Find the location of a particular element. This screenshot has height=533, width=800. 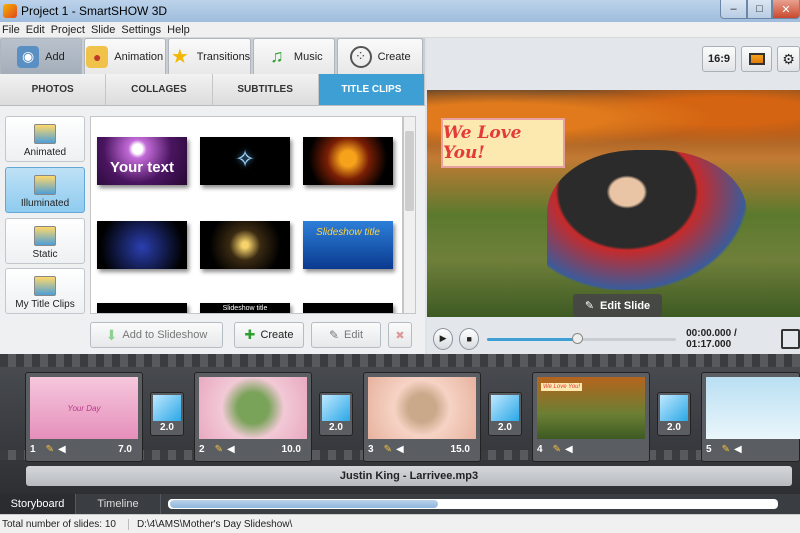

seek-bar is located at coordinates (582, 338).